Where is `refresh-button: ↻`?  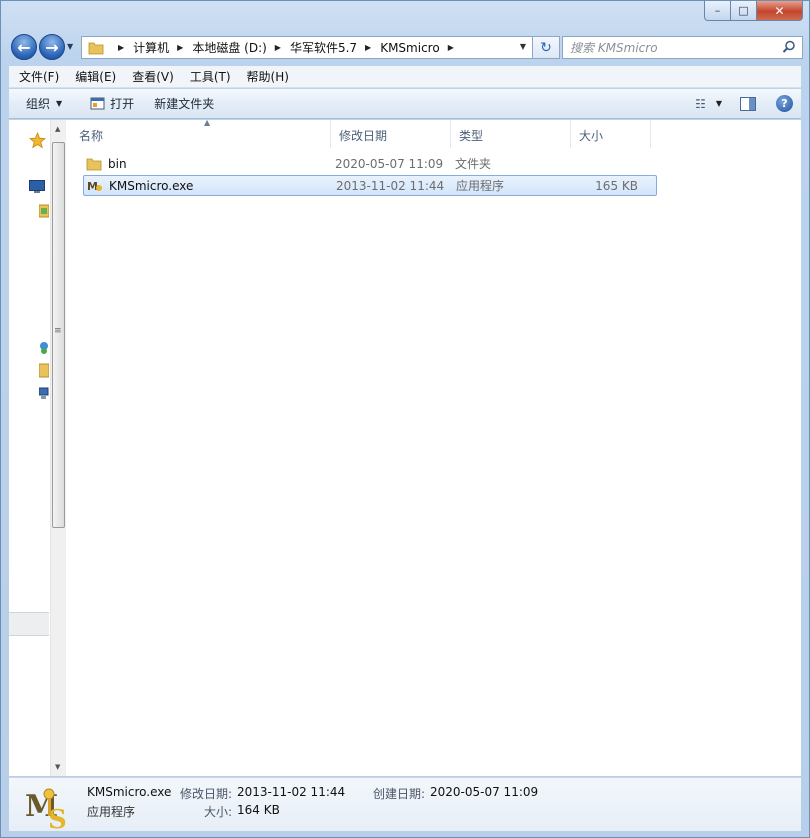
refresh-button: ↻ is located at coordinates (546, 47).